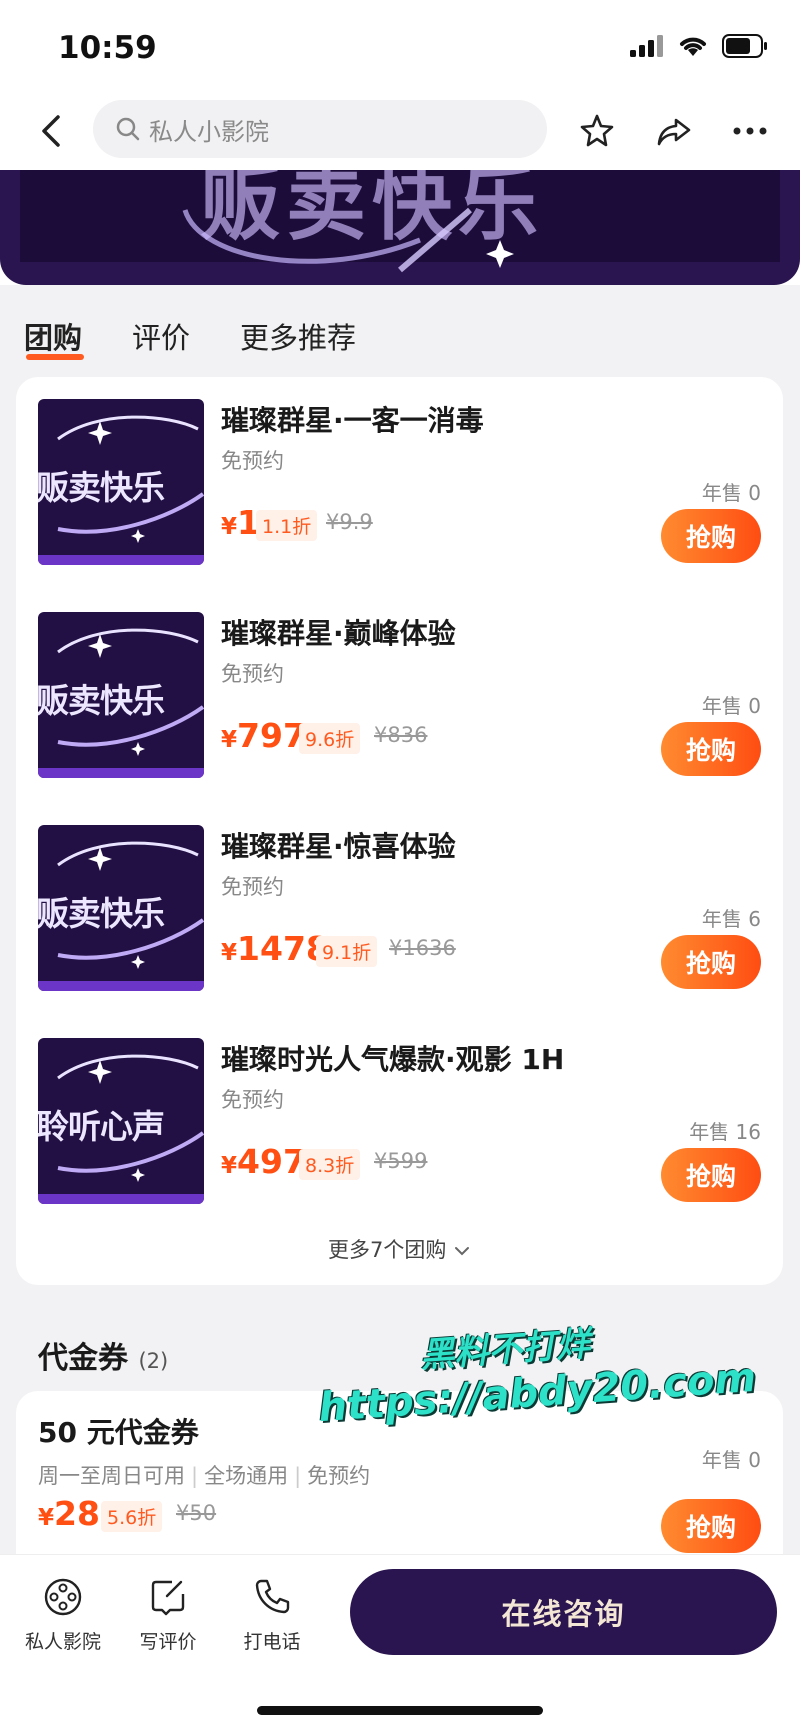  Describe the element at coordinates (745, 48) in the screenshot. I see `battery-icon` at that location.